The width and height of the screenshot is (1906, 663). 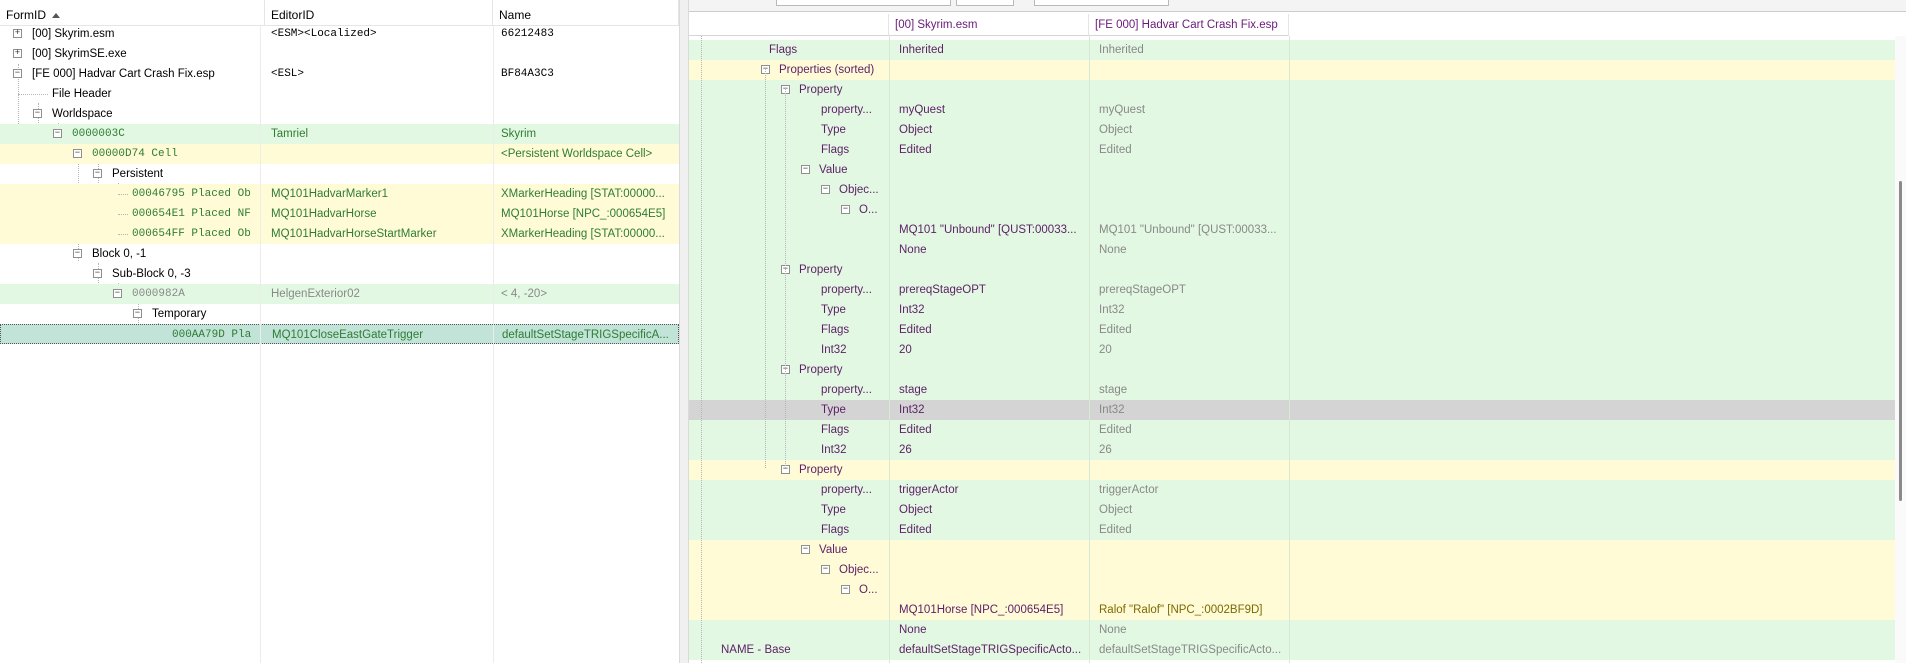 I want to click on formid-cell: 00000D74 Cell, so click(x=135, y=154).